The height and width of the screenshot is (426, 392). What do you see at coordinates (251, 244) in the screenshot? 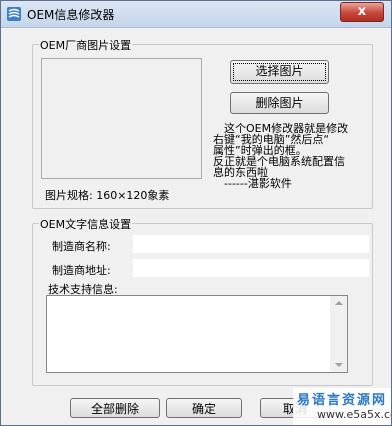
I see `manufacturer-name-input` at bounding box center [251, 244].